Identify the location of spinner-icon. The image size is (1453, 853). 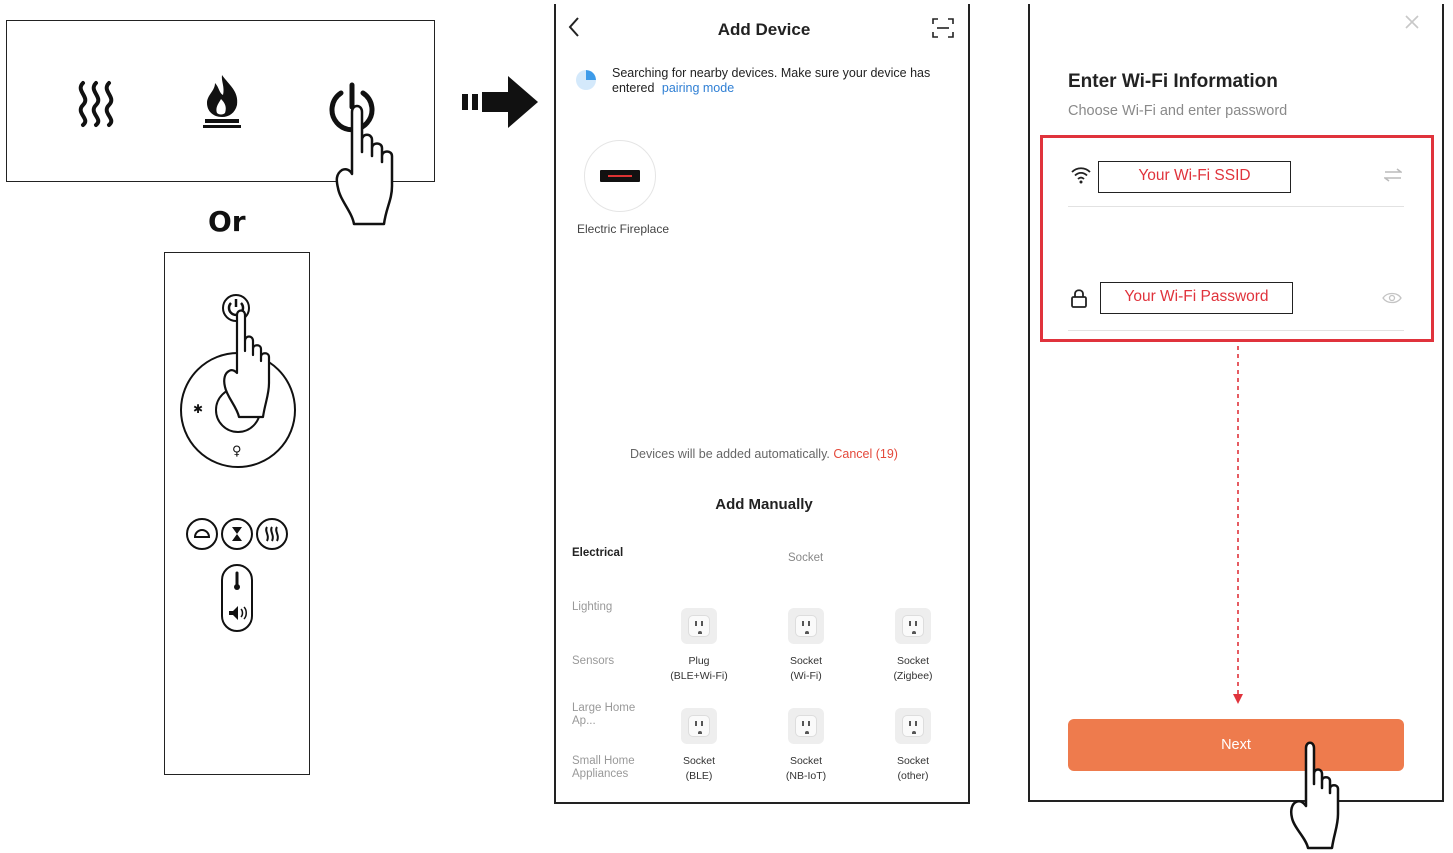
(586, 80).